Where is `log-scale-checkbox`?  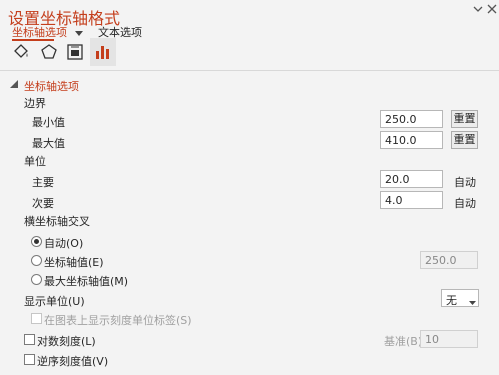 log-scale-checkbox is located at coordinates (29, 339).